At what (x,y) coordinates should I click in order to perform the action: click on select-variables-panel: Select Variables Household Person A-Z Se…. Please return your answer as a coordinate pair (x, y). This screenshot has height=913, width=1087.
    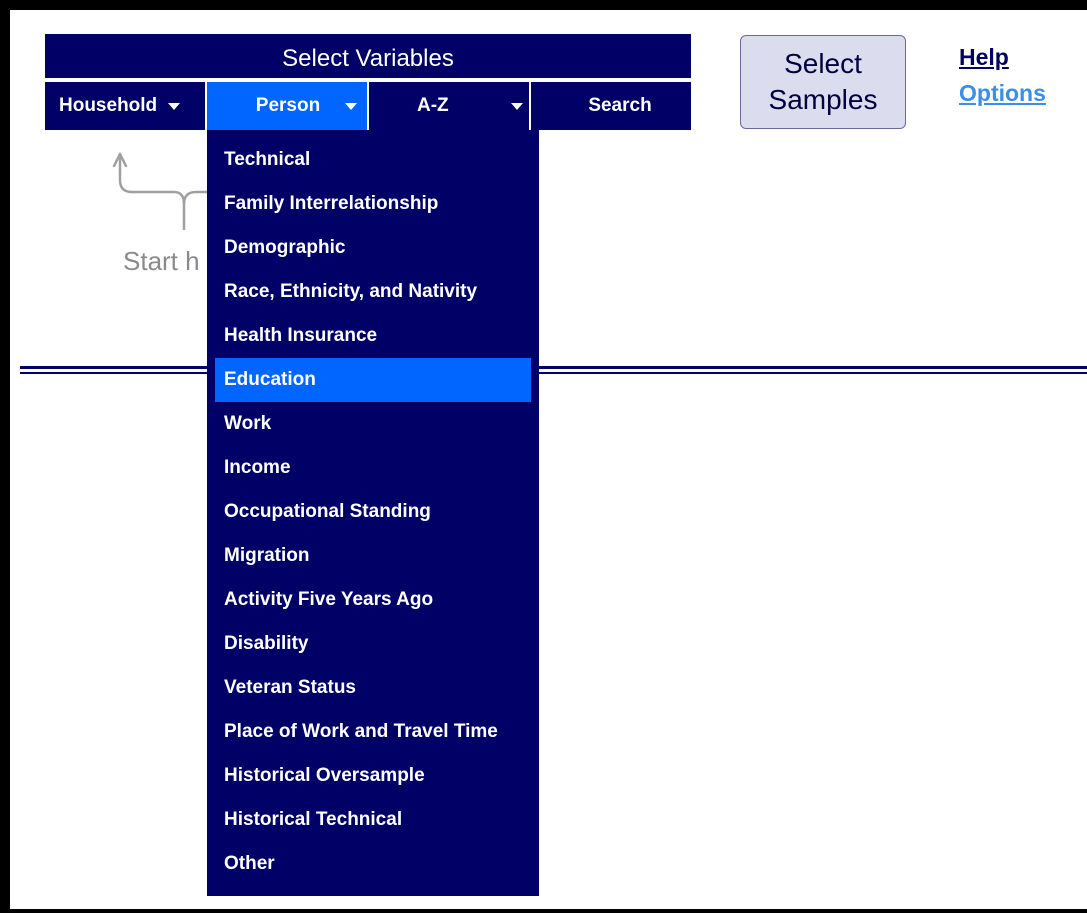
    Looking at the image, I should click on (368, 82).